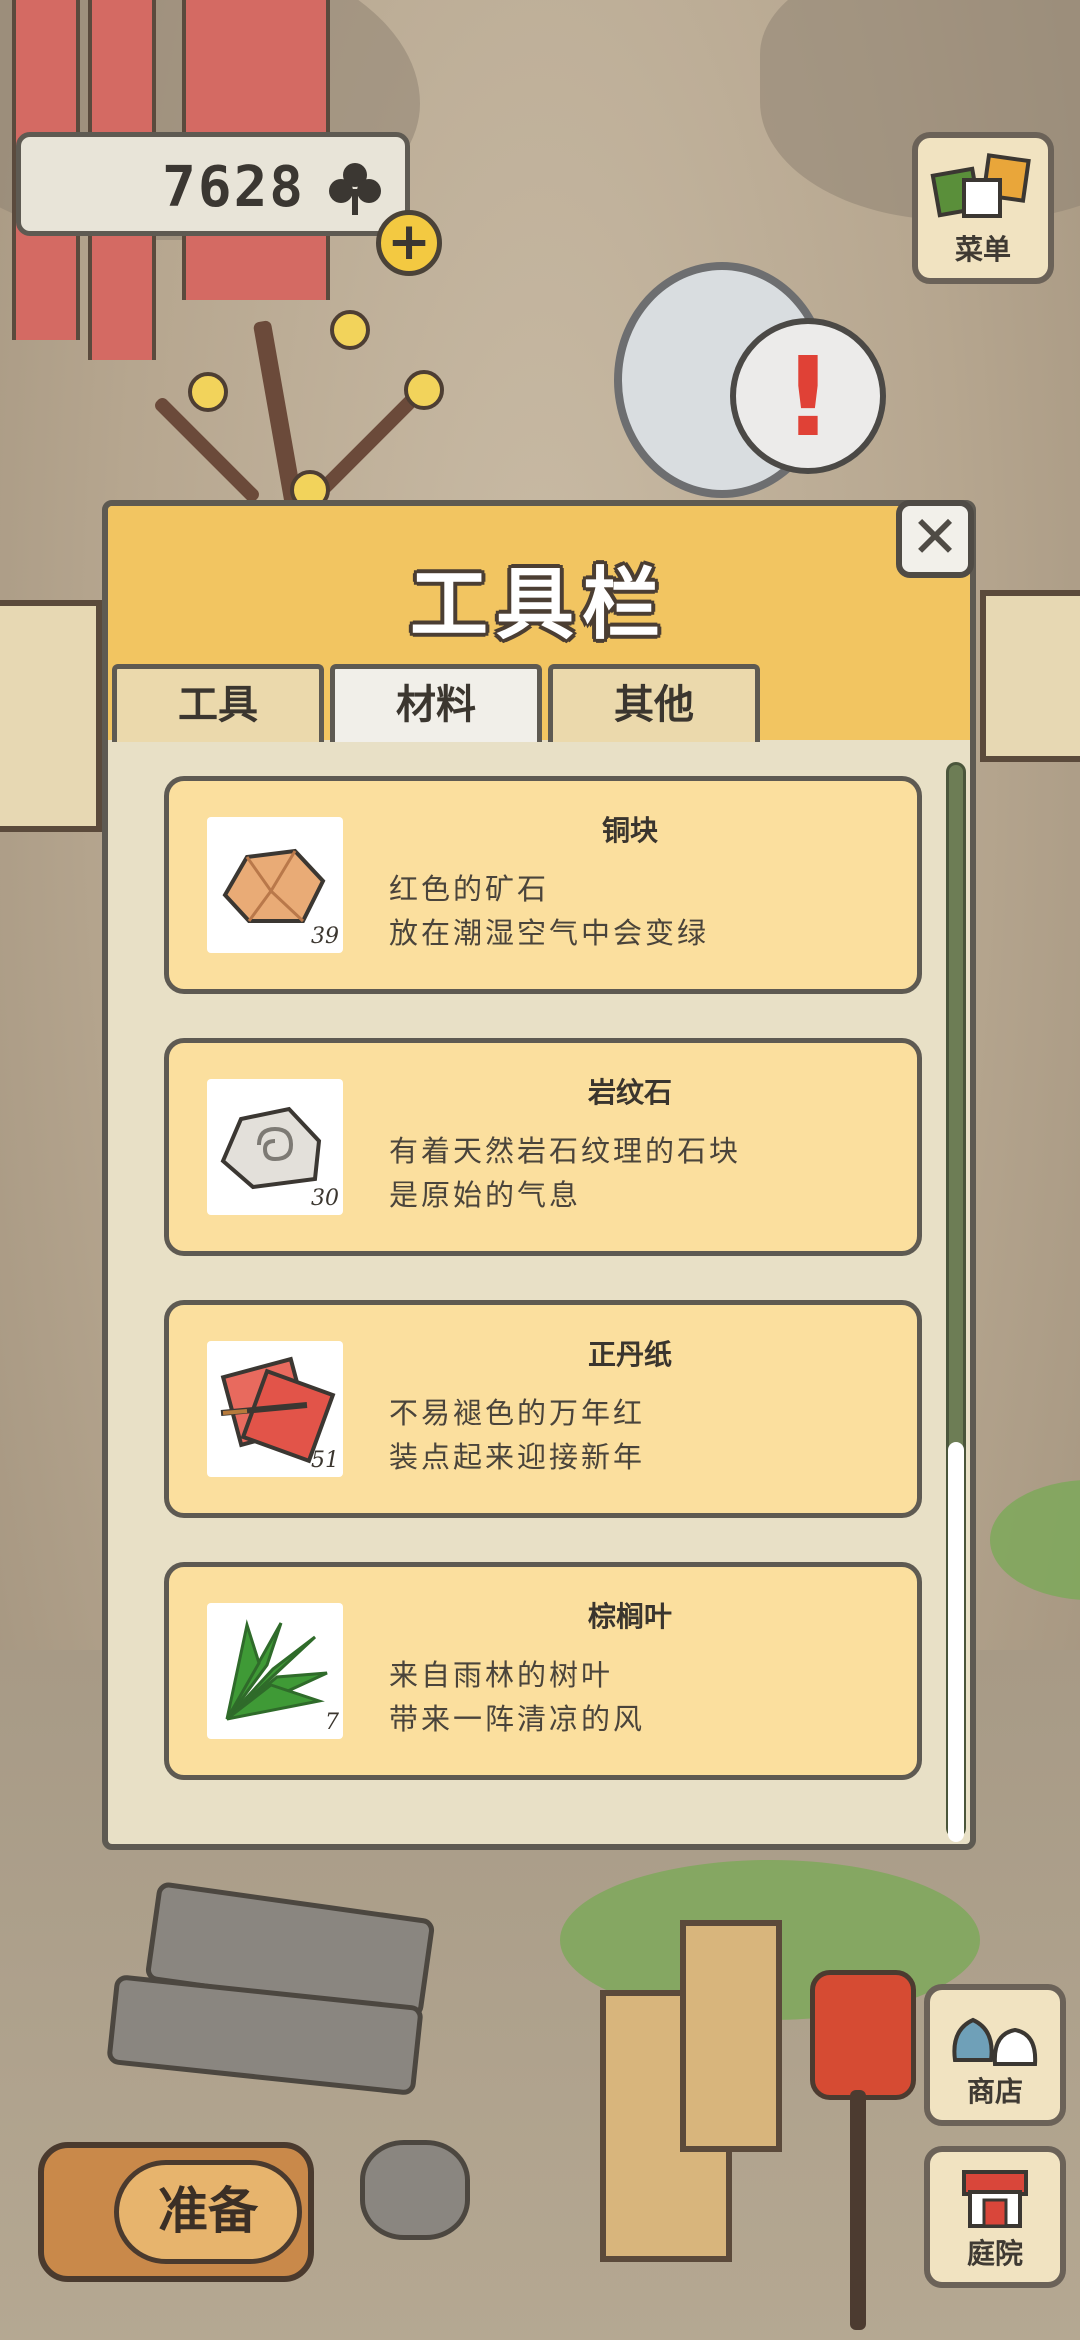 The height and width of the screenshot is (2340, 1080). I want to click on item-desc-line: 有着天然岩石纹理的石块, so click(565, 1151).